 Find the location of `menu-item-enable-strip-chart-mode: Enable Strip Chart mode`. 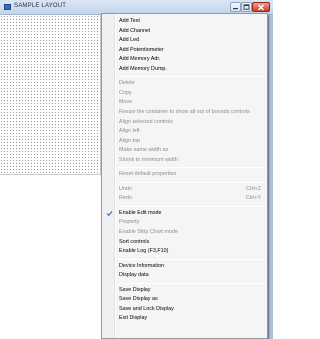

menu-item-enable-strip-chart-mode: Enable Strip Chart mode is located at coordinates (192, 232).